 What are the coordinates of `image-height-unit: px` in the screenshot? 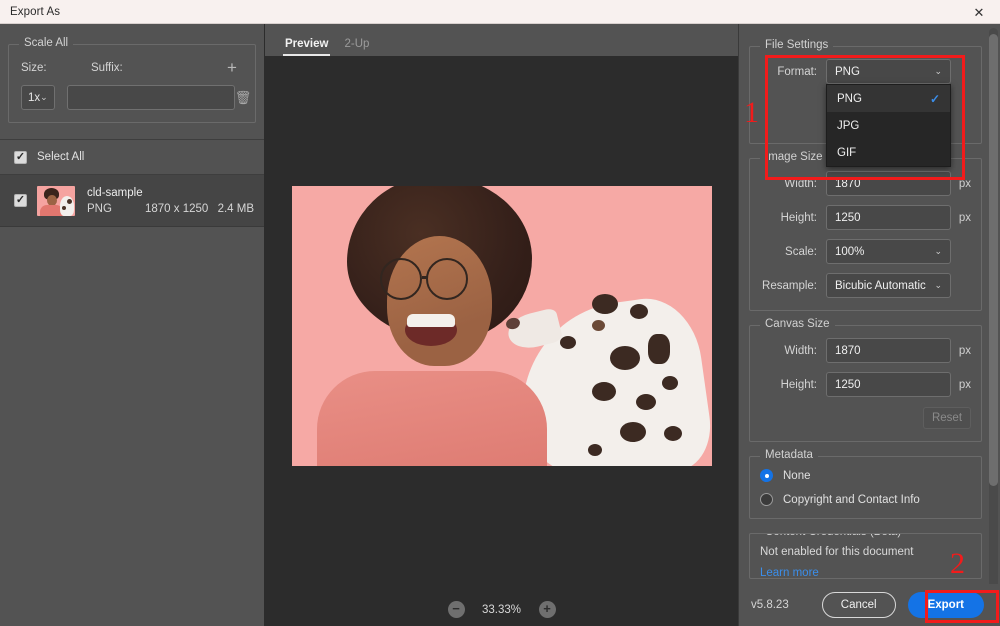 It's located at (964, 217).